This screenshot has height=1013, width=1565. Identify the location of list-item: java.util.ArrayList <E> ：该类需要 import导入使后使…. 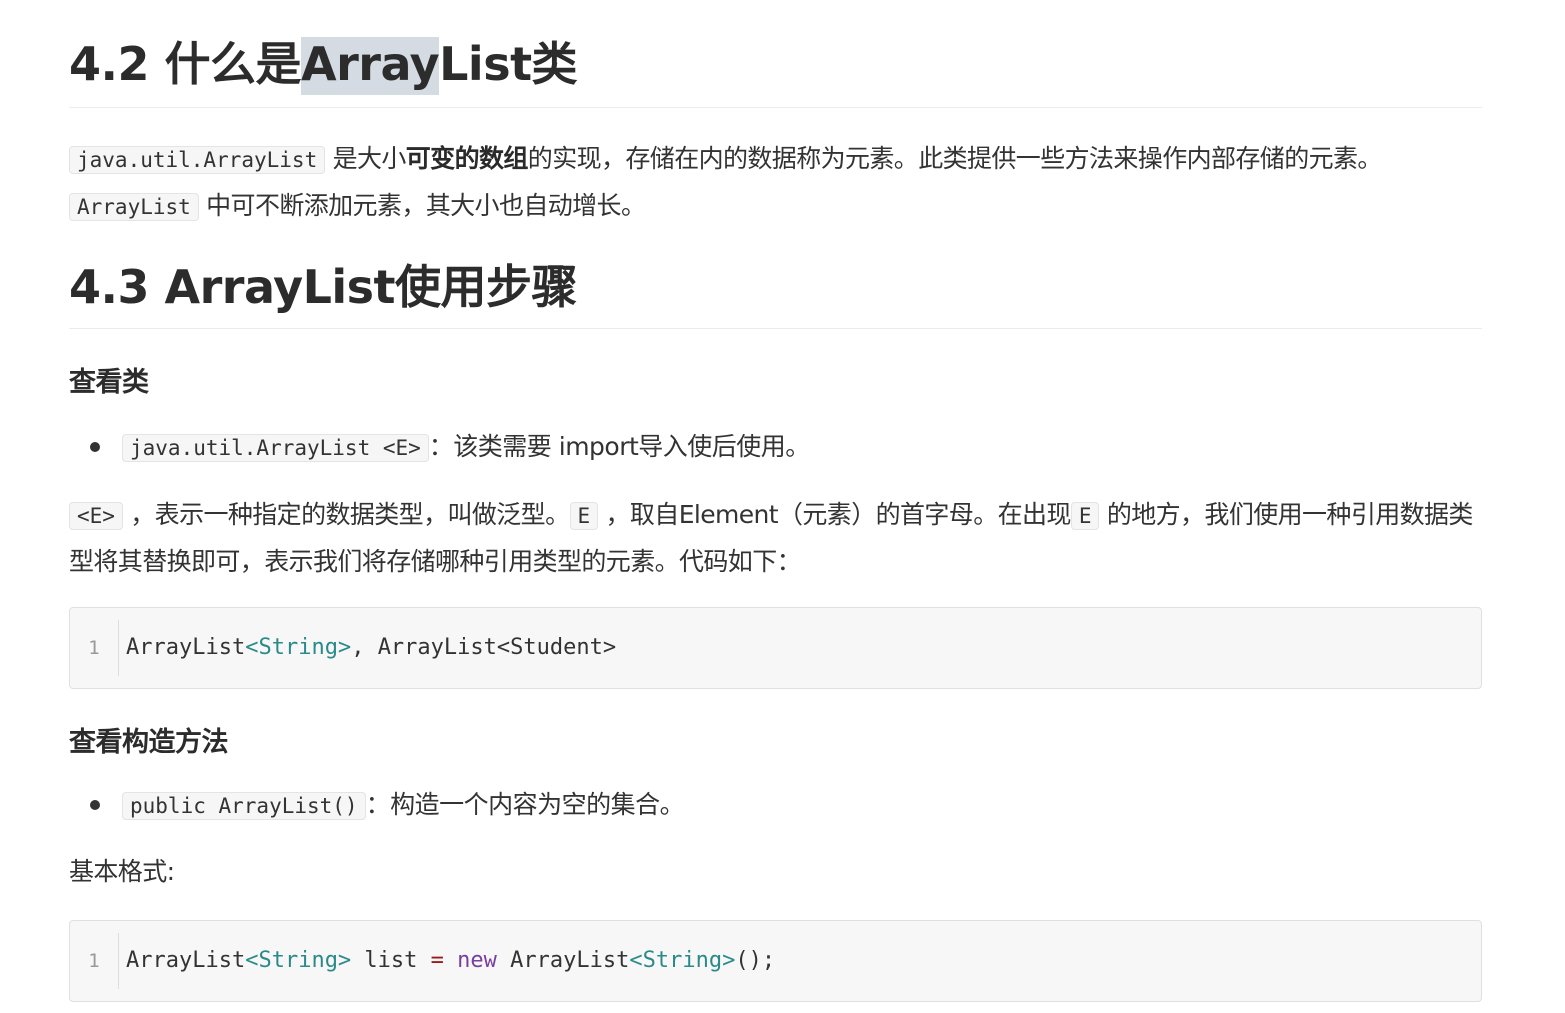
(775, 447).